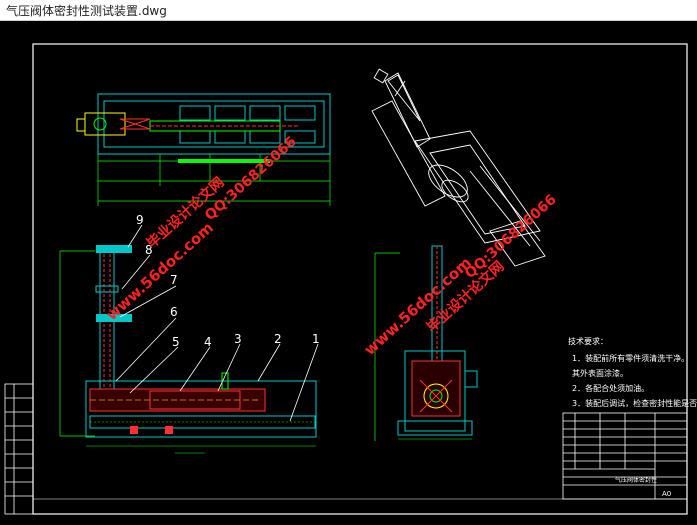 The image size is (697, 525). Describe the element at coordinates (208, 342) in the screenshot. I see `part-label-4: 4` at that location.